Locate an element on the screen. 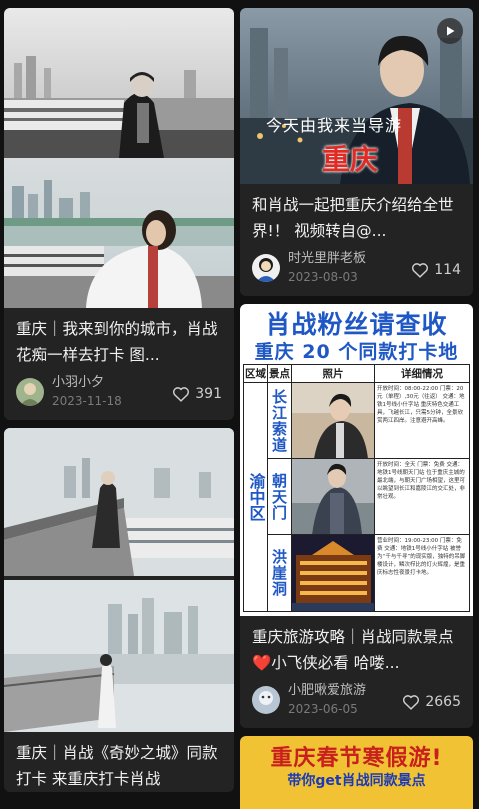  note-card: 重庆春节寒假游! 带你get肖战同款景点 is located at coordinates (356, 772).